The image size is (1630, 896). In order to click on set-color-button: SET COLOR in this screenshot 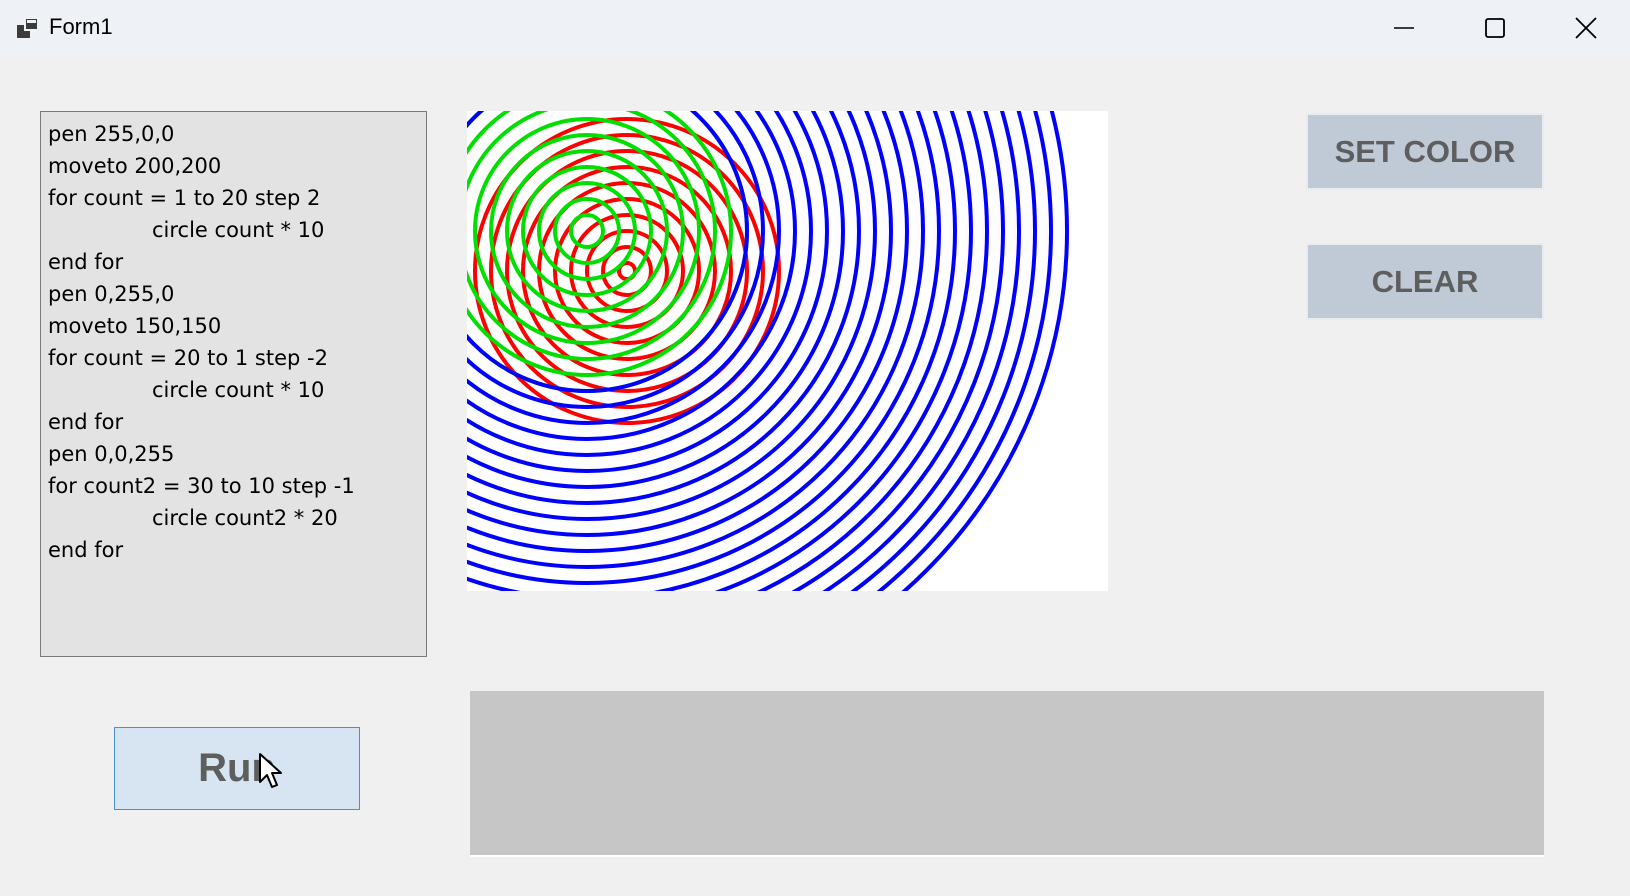, I will do `click(1425, 151)`.